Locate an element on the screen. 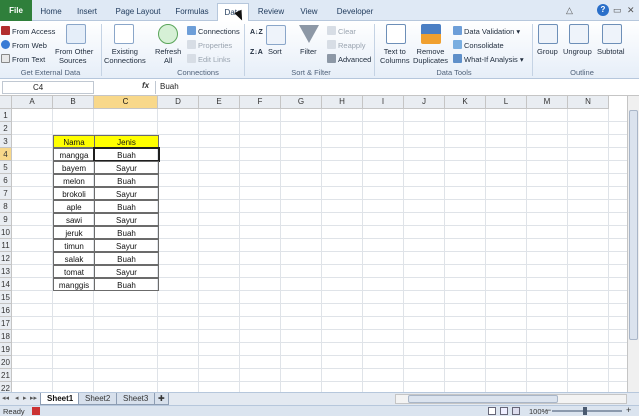  filter-button: Filter is located at coordinates (308, 51).